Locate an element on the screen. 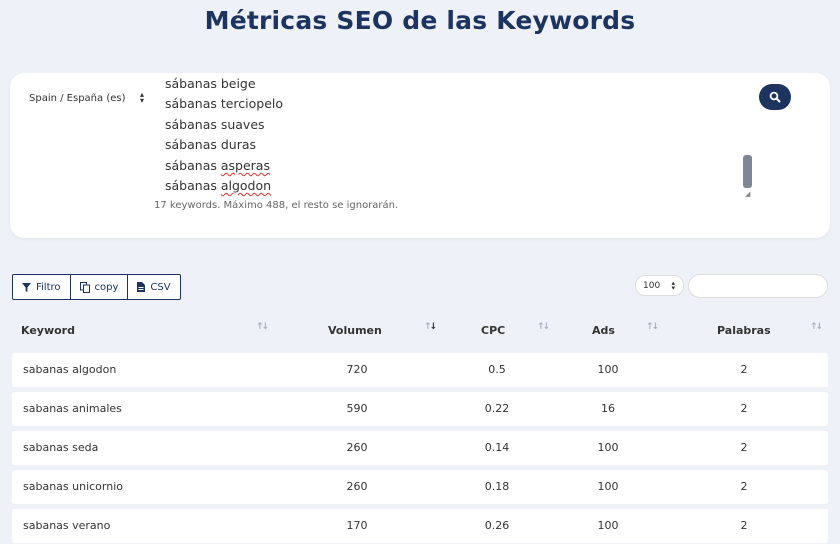  column-header-cpc: CPC is located at coordinates (493, 330).